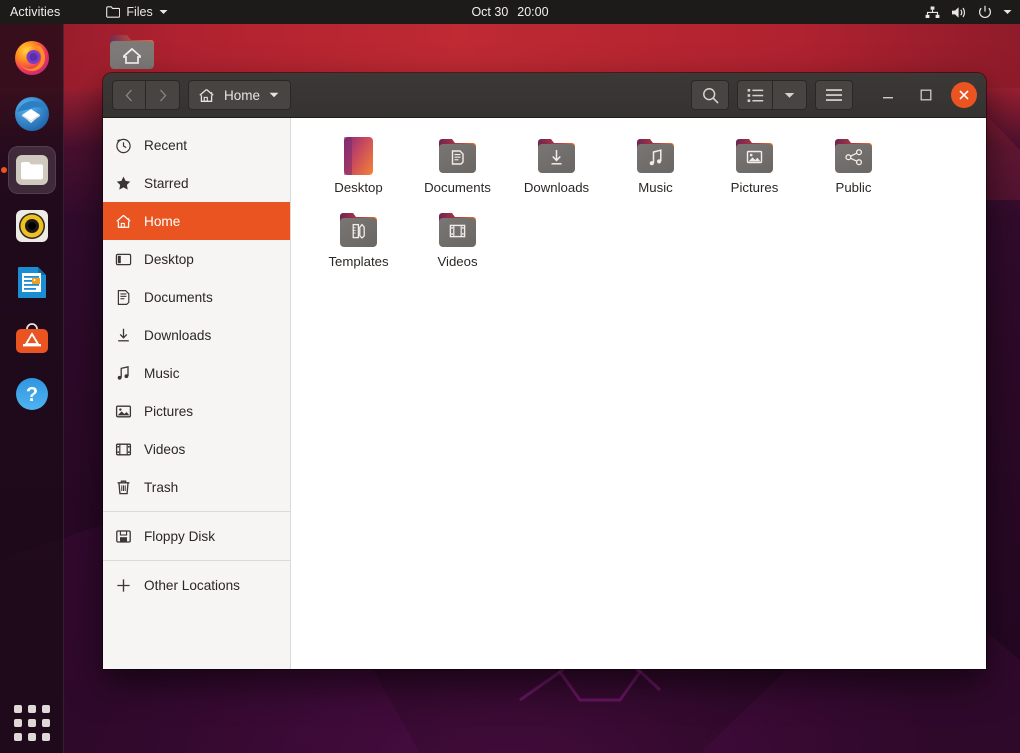  Describe the element at coordinates (509, 12) in the screenshot. I see `clock: Oct 30 20:00` at that location.